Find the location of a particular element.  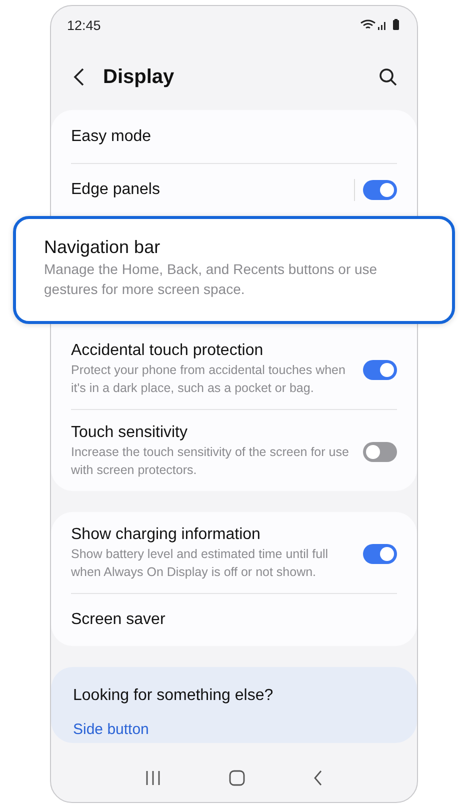

recents-icon is located at coordinates (153, 778).